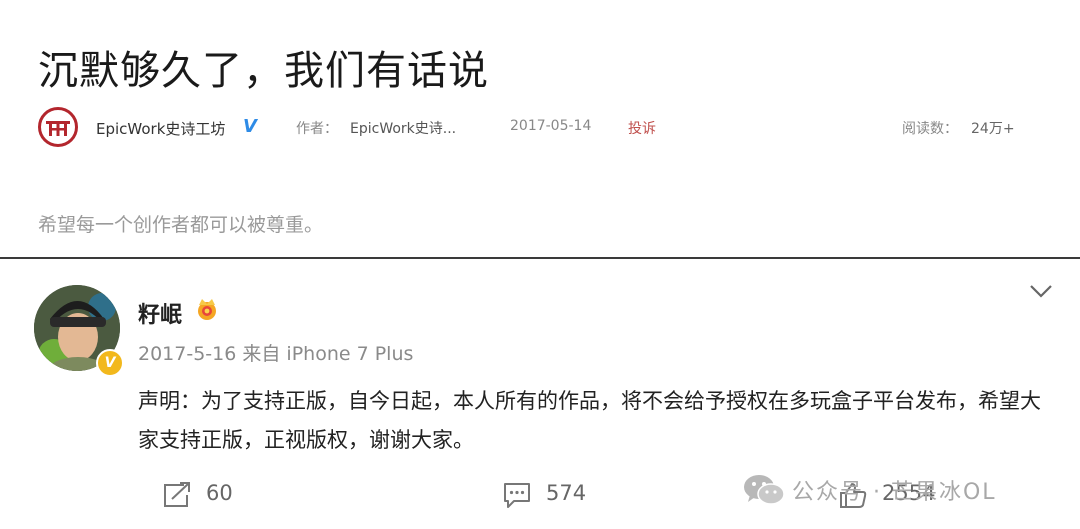 This screenshot has width=1080, height=529. I want to click on post-timestamp-source: 2017-5-16 来自 iPhone 7 Plus, so click(276, 354).